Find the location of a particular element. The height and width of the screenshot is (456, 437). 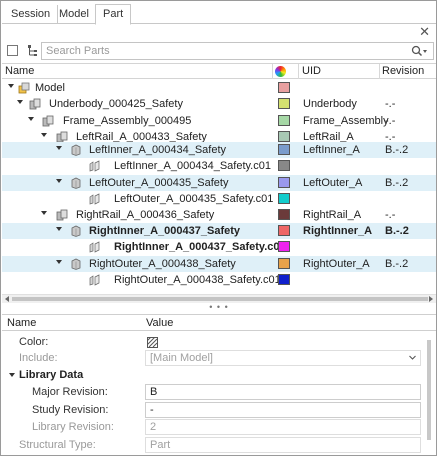

property-include: Include: [Main Model] is located at coordinates (219, 358).